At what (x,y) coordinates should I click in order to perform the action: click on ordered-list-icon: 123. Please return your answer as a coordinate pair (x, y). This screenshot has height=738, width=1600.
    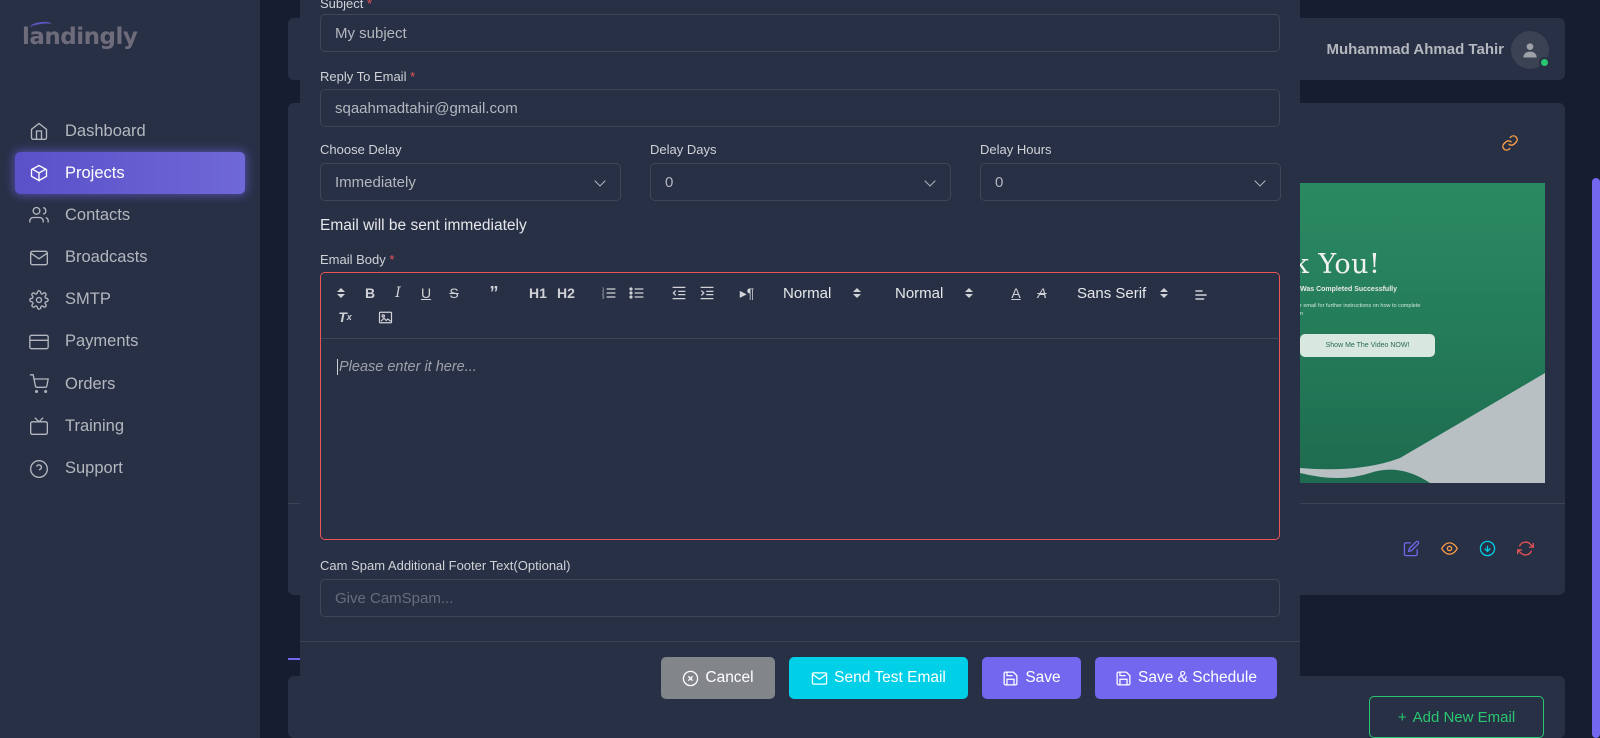
    Looking at the image, I should click on (609, 293).